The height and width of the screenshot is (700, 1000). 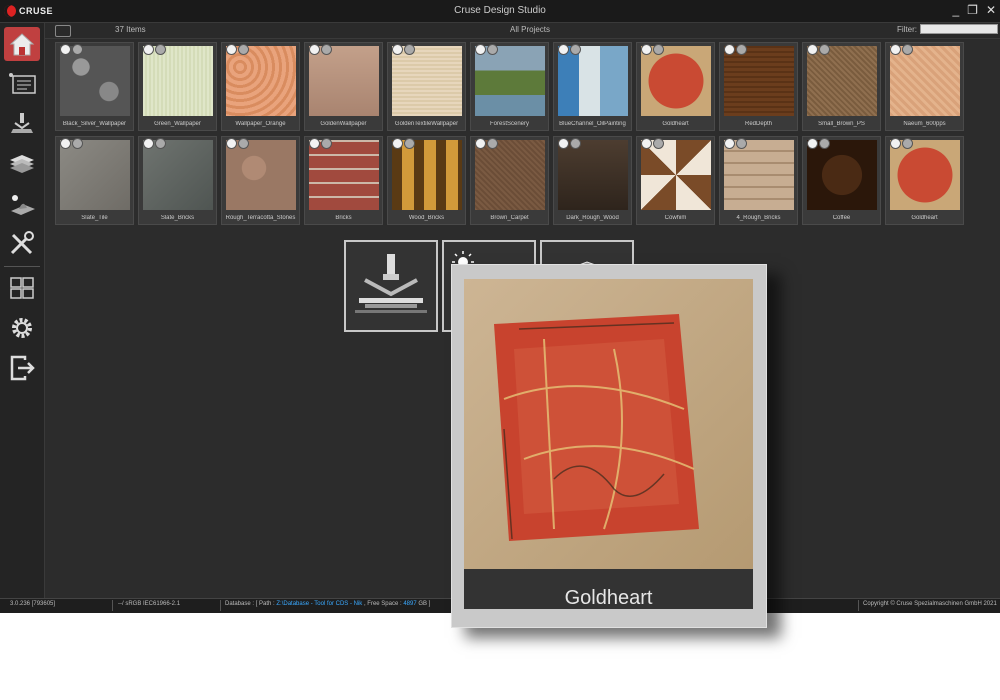 I want to click on material-tile: RedDepth, so click(x=758, y=86).